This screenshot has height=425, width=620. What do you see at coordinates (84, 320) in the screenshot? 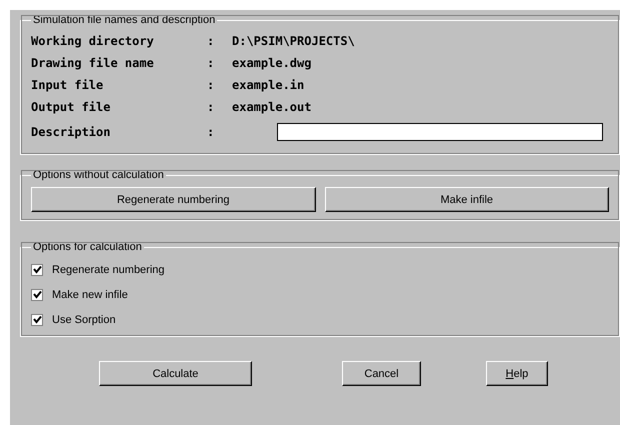
I see `checkbox-label: Use Sorption` at bounding box center [84, 320].